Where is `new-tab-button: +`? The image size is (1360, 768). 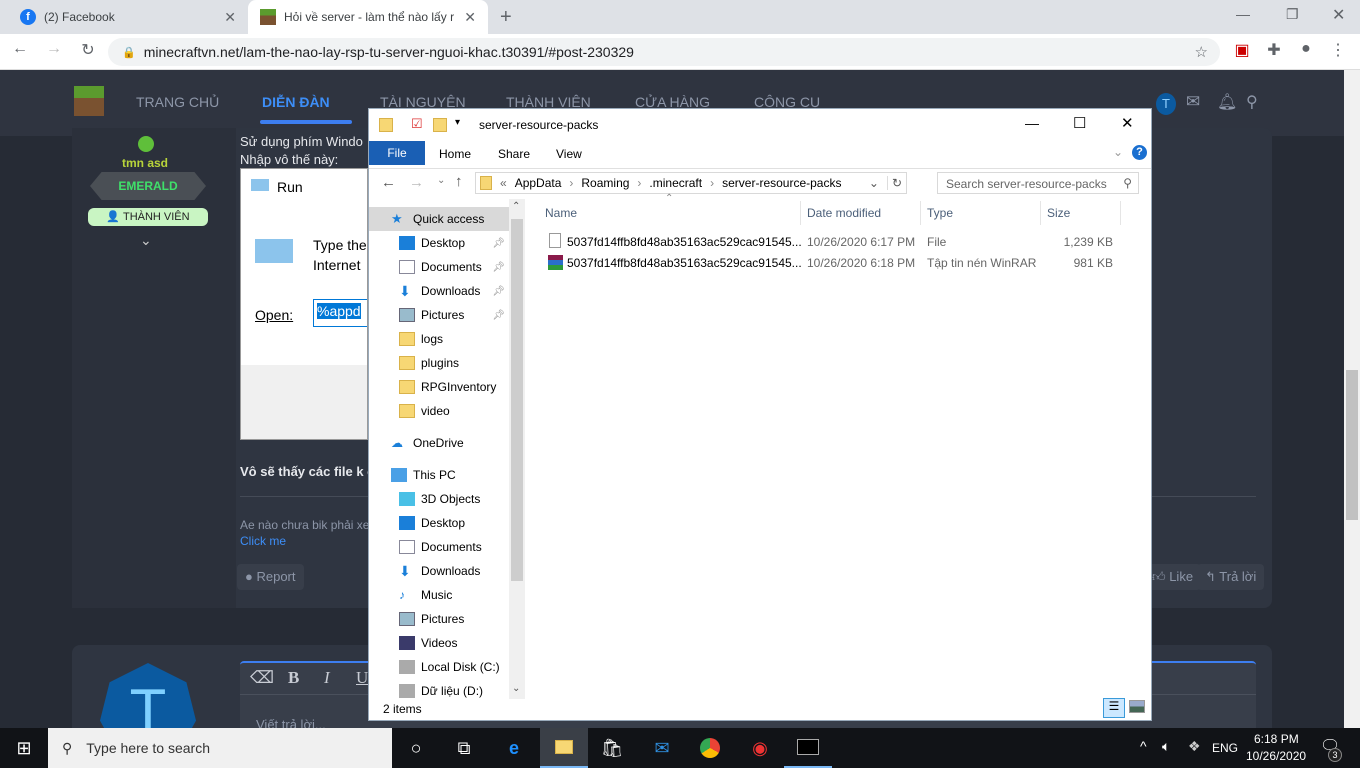 new-tab-button: + is located at coordinates (506, 17).